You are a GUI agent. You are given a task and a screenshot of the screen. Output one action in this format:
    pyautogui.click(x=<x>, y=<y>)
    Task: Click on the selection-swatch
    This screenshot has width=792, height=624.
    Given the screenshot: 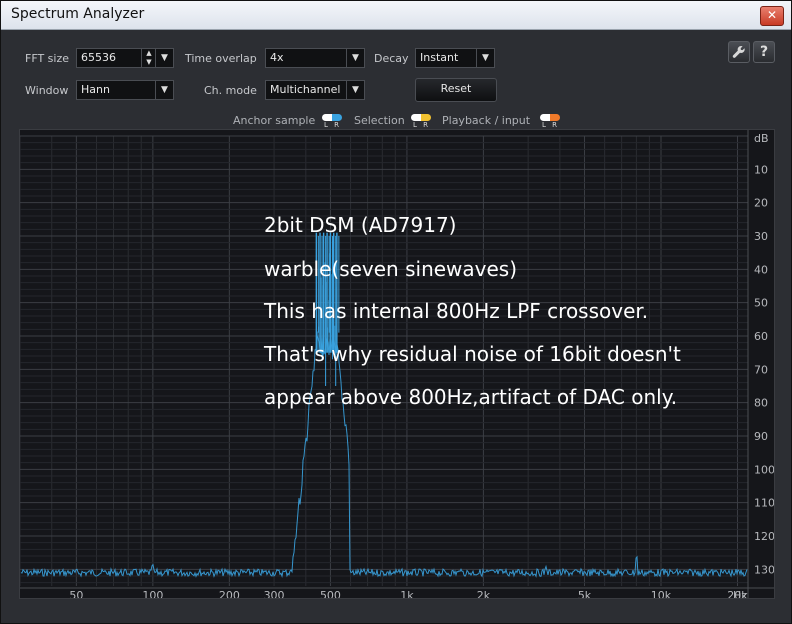 What is the action you would take?
    pyautogui.click(x=421, y=117)
    